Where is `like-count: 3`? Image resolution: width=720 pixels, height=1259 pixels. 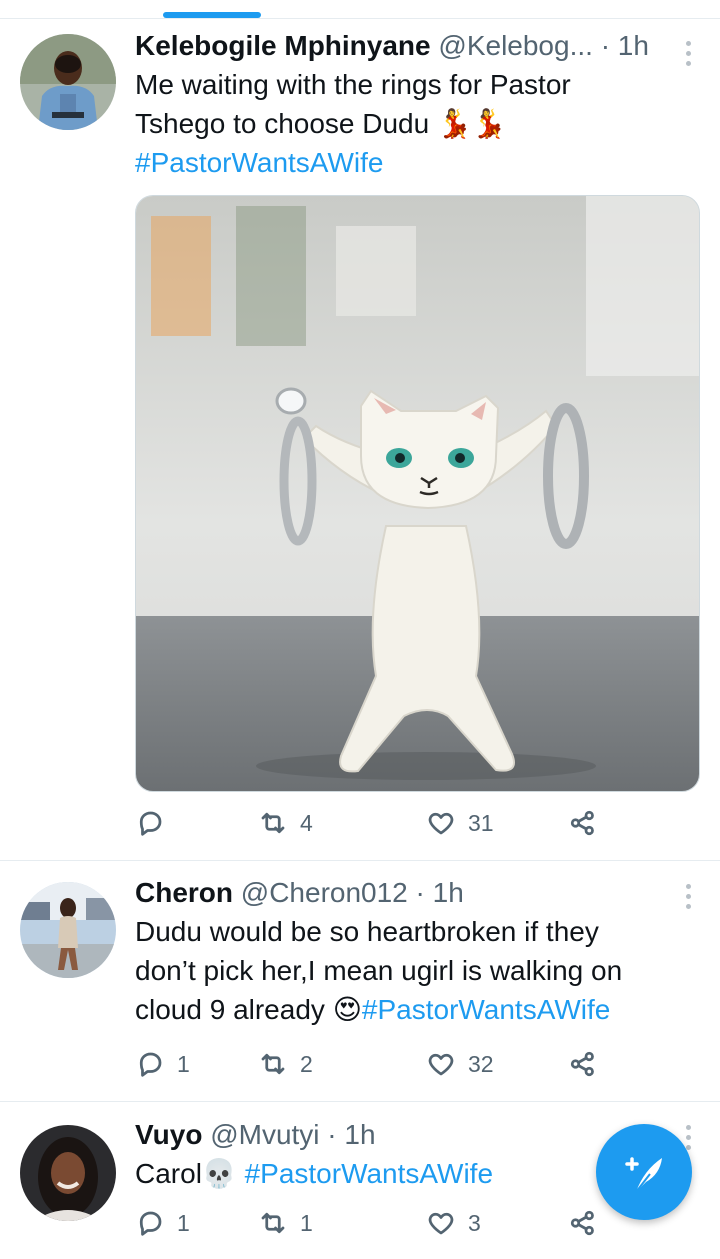
like-count: 3 is located at coordinates (474, 1222).